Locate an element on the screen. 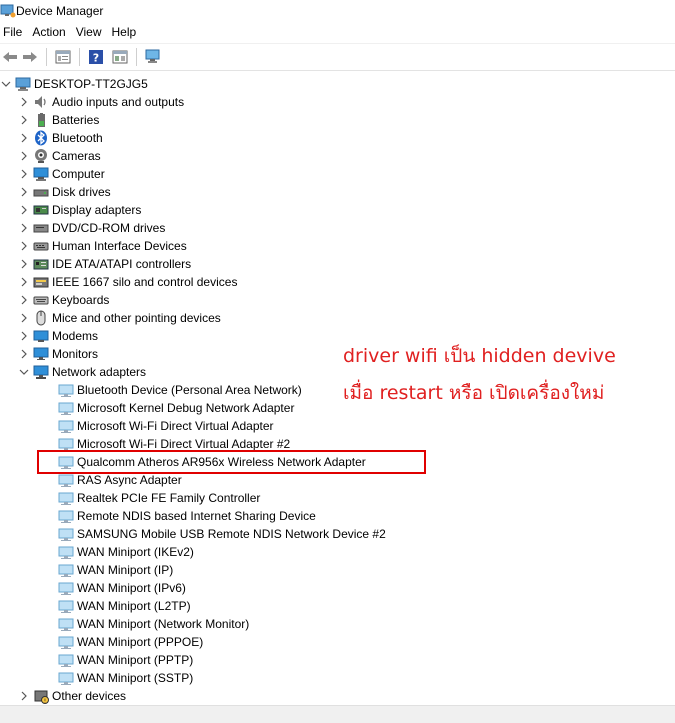  tree-row-adapter-14: WAN Miniport (PPPOE) is located at coordinates (129, 642).